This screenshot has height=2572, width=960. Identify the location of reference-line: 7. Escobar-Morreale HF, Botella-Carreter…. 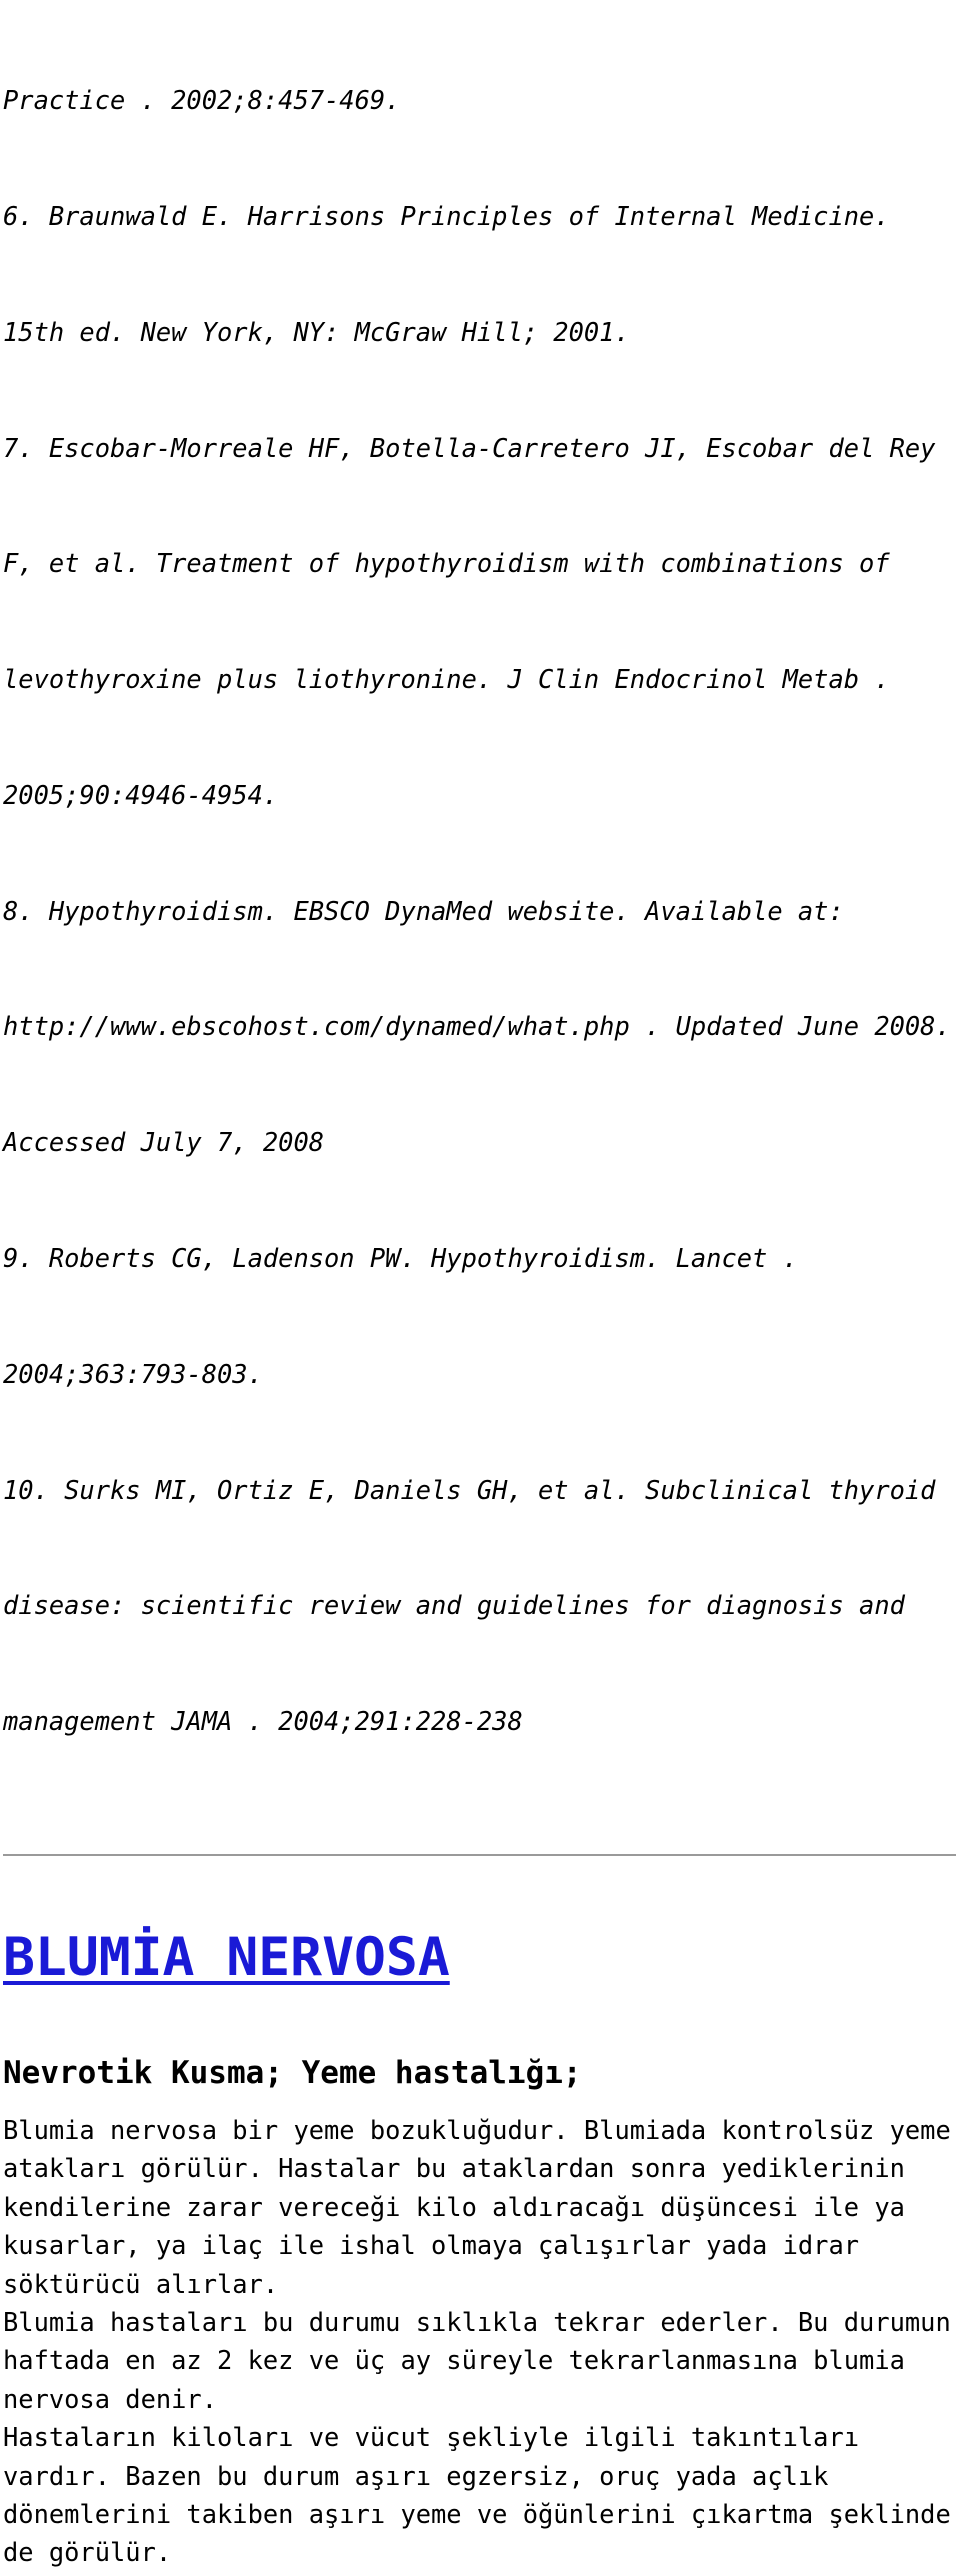
(469, 447).